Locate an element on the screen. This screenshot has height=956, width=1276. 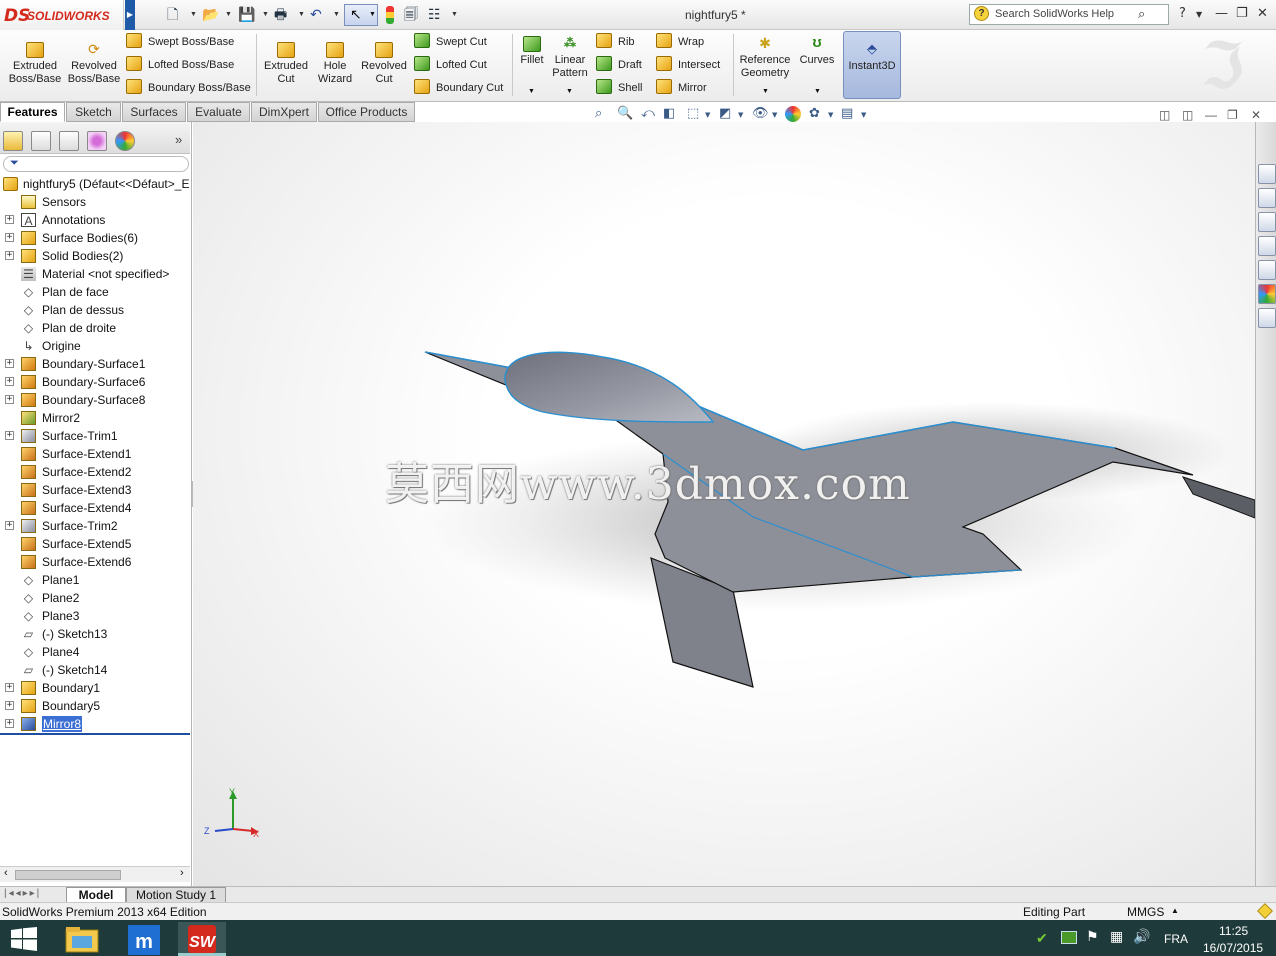
doc-close-icon: ✕ is located at coordinates (1256, 115).